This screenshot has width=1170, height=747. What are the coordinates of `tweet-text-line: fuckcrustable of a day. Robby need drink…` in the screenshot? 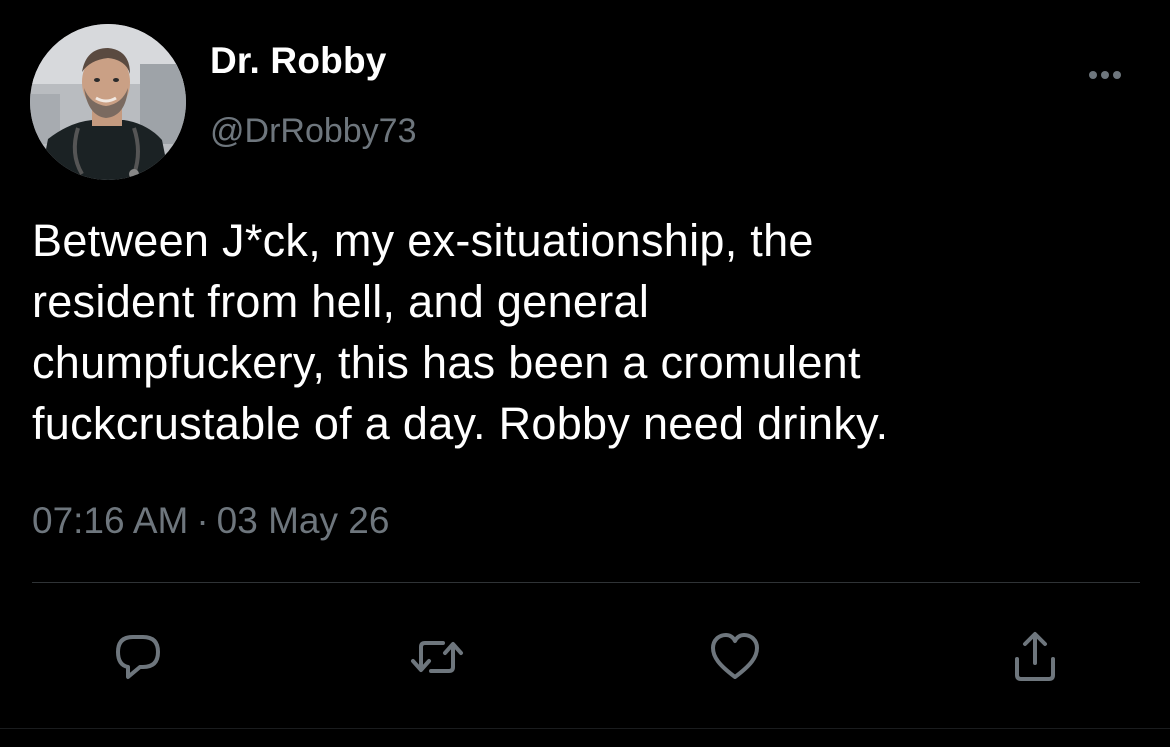 It's located at (460, 423).